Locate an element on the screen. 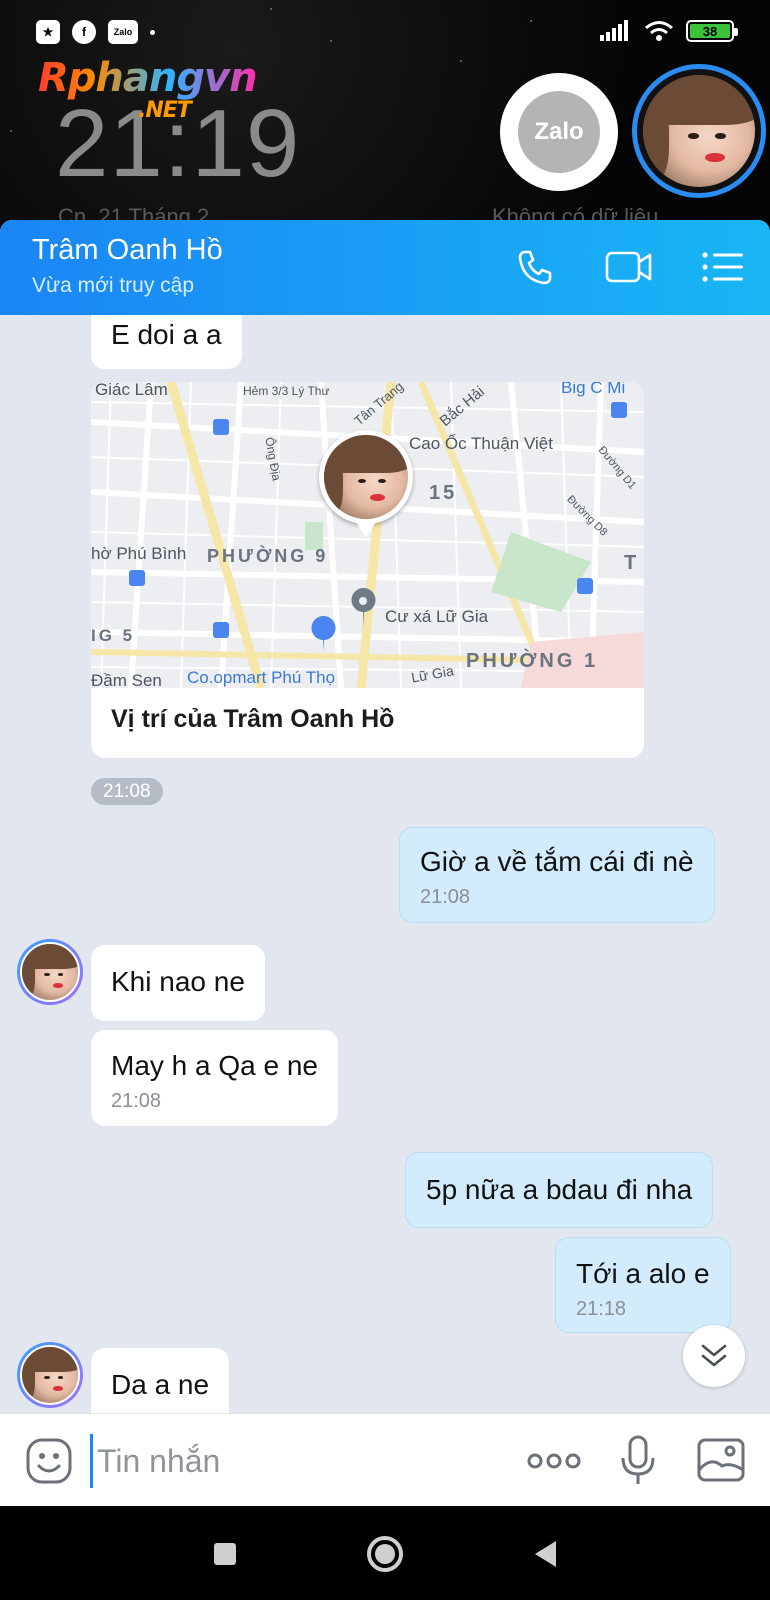 This screenshot has width=770, height=1600. battery-indicator: 38 is located at coordinates (712, 31).